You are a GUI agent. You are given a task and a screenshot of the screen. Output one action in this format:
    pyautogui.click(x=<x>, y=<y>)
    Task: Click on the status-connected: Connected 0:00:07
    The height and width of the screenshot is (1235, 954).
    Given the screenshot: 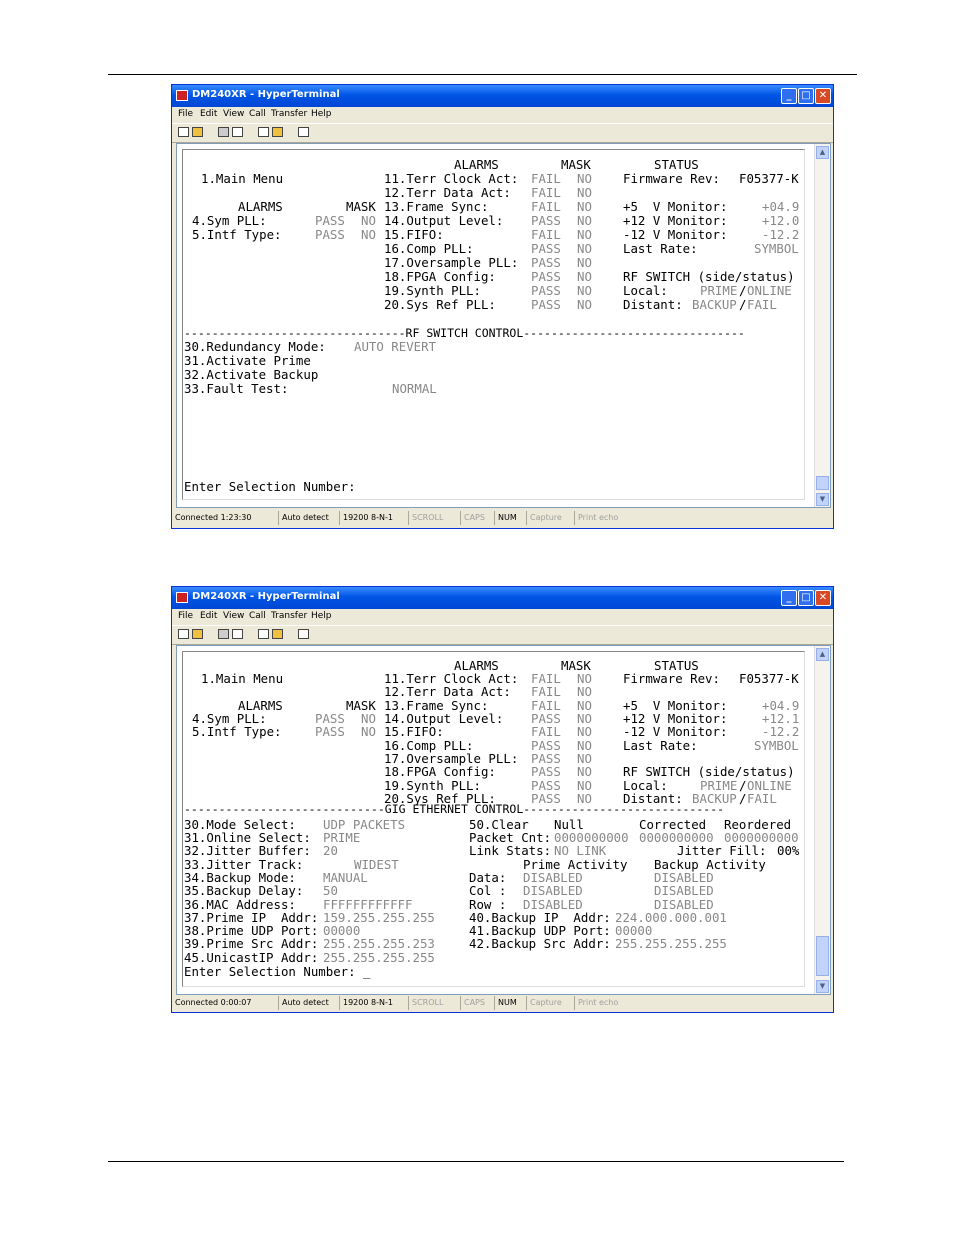 What is the action you would take?
    pyautogui.click(x=213, y=1002)
    